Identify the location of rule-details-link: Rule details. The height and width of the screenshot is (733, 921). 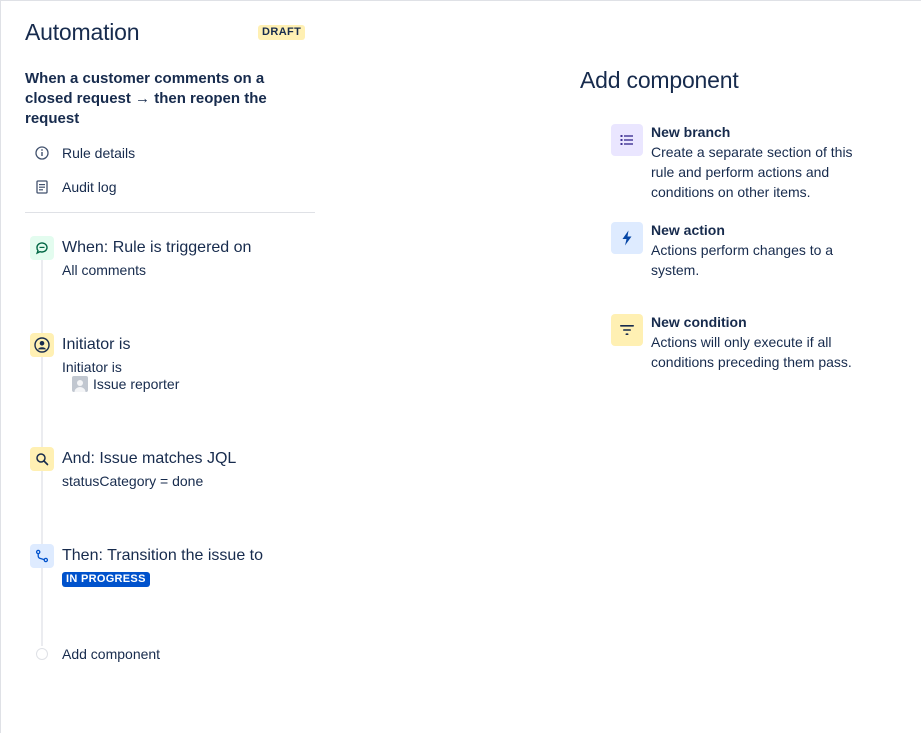
(84, 153).